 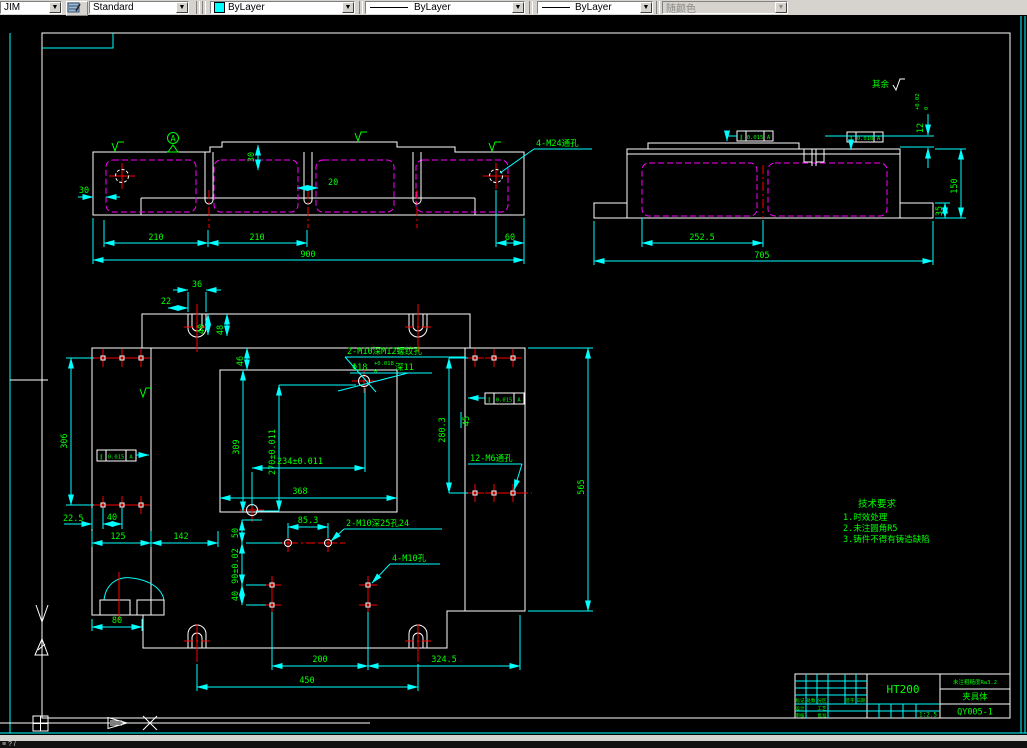 What do you see at coordinates (940, 211) in the screenshot?
I see `dim-35: 35` at bounding box center [940, 211].